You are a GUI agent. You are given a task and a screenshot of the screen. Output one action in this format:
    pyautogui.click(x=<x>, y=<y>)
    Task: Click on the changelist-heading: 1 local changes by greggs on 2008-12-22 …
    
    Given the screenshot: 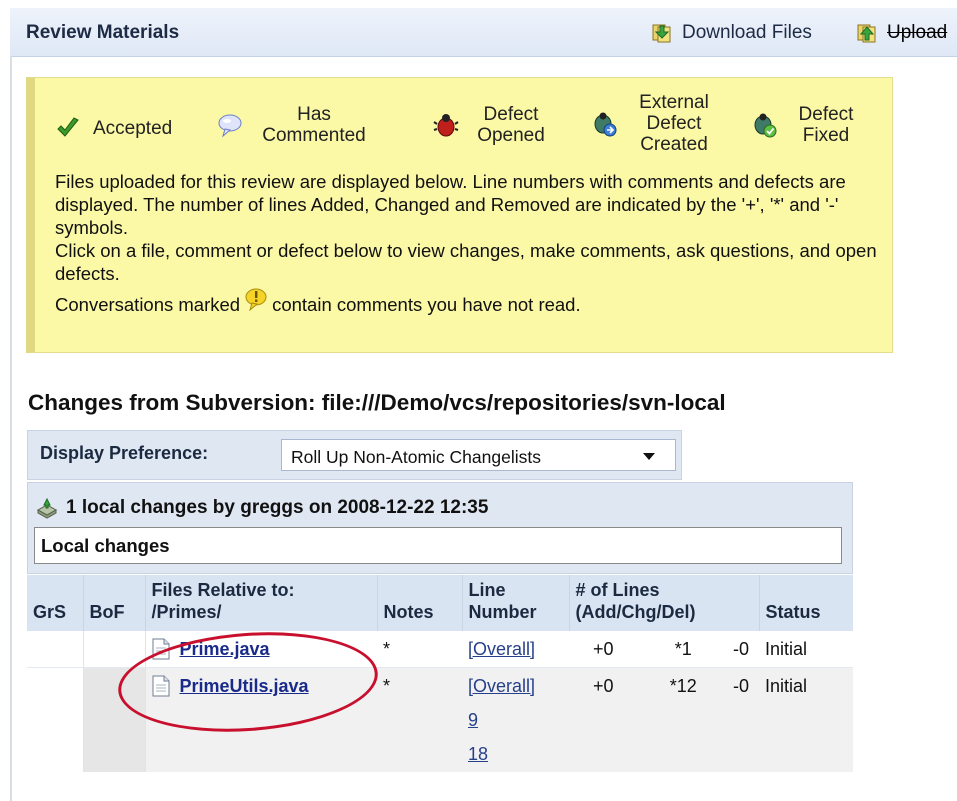 What is the action you would take?
    pyautogui.click(x=262, y=508)
    